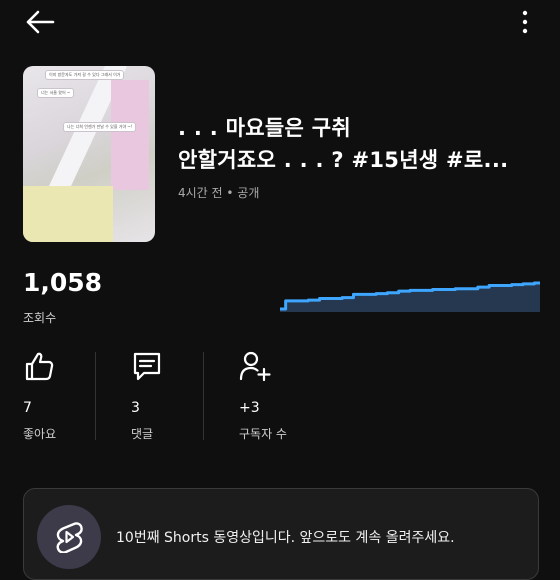 Image resolution: width=560 pixels, height=580 pixels. I want to click on more-options-button, so click(525, 22).